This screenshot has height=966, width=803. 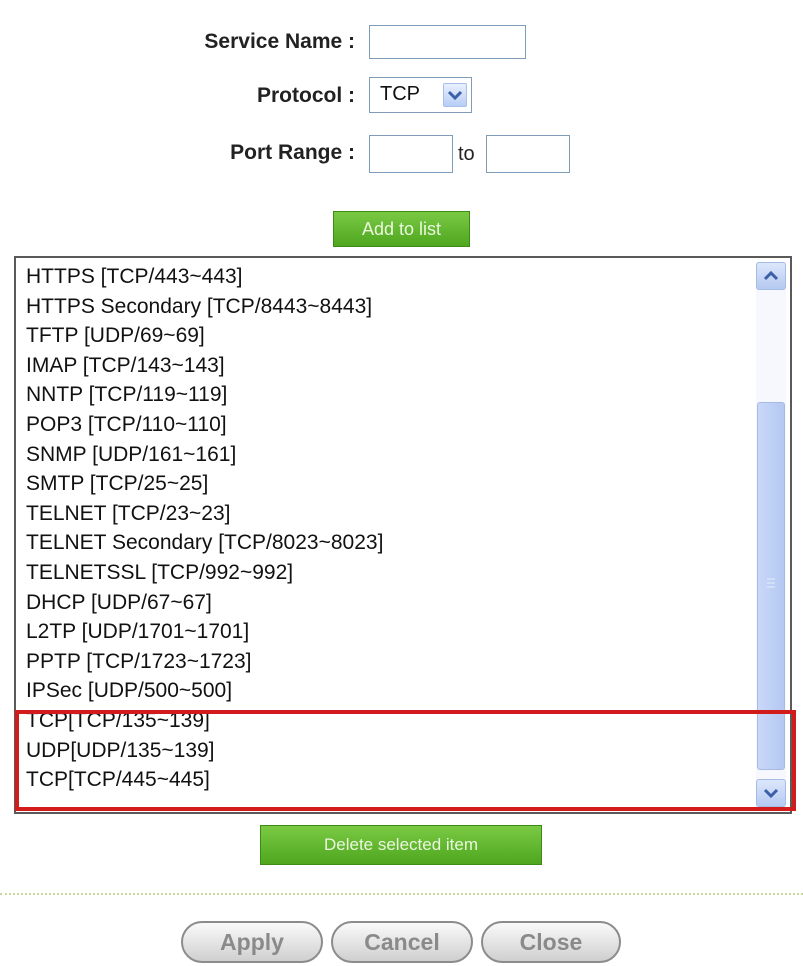 I want to click on scroll-down-button, so click(x=771, y=793).